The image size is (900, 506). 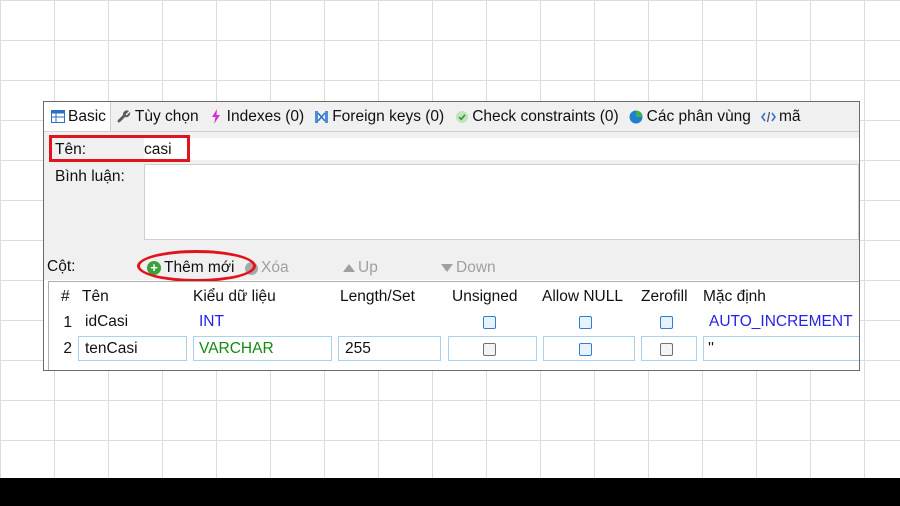 I want to click on comment-textarea, so click(x=501, y=202).